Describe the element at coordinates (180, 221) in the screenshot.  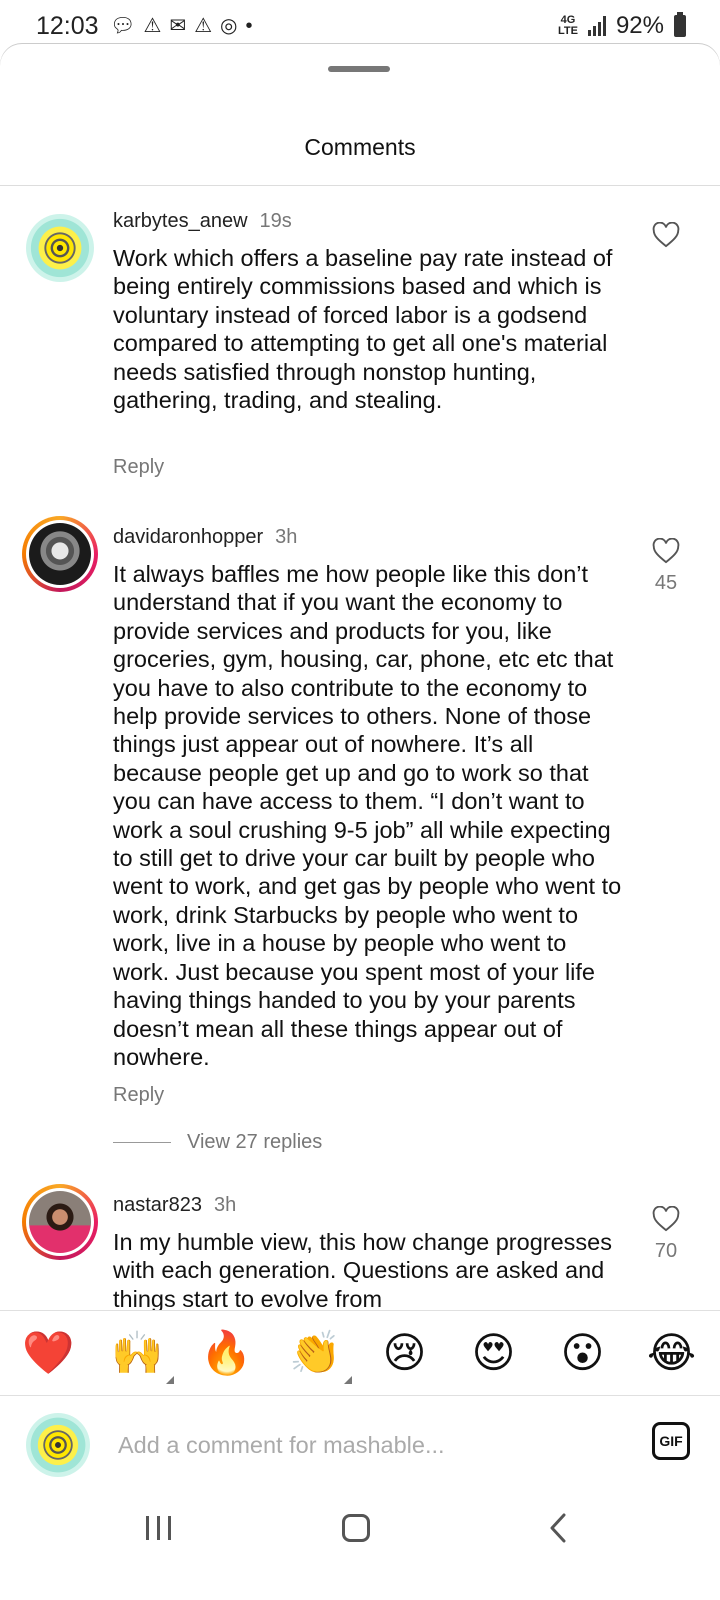
I see `comment-username: karbytes_anew` at that location.